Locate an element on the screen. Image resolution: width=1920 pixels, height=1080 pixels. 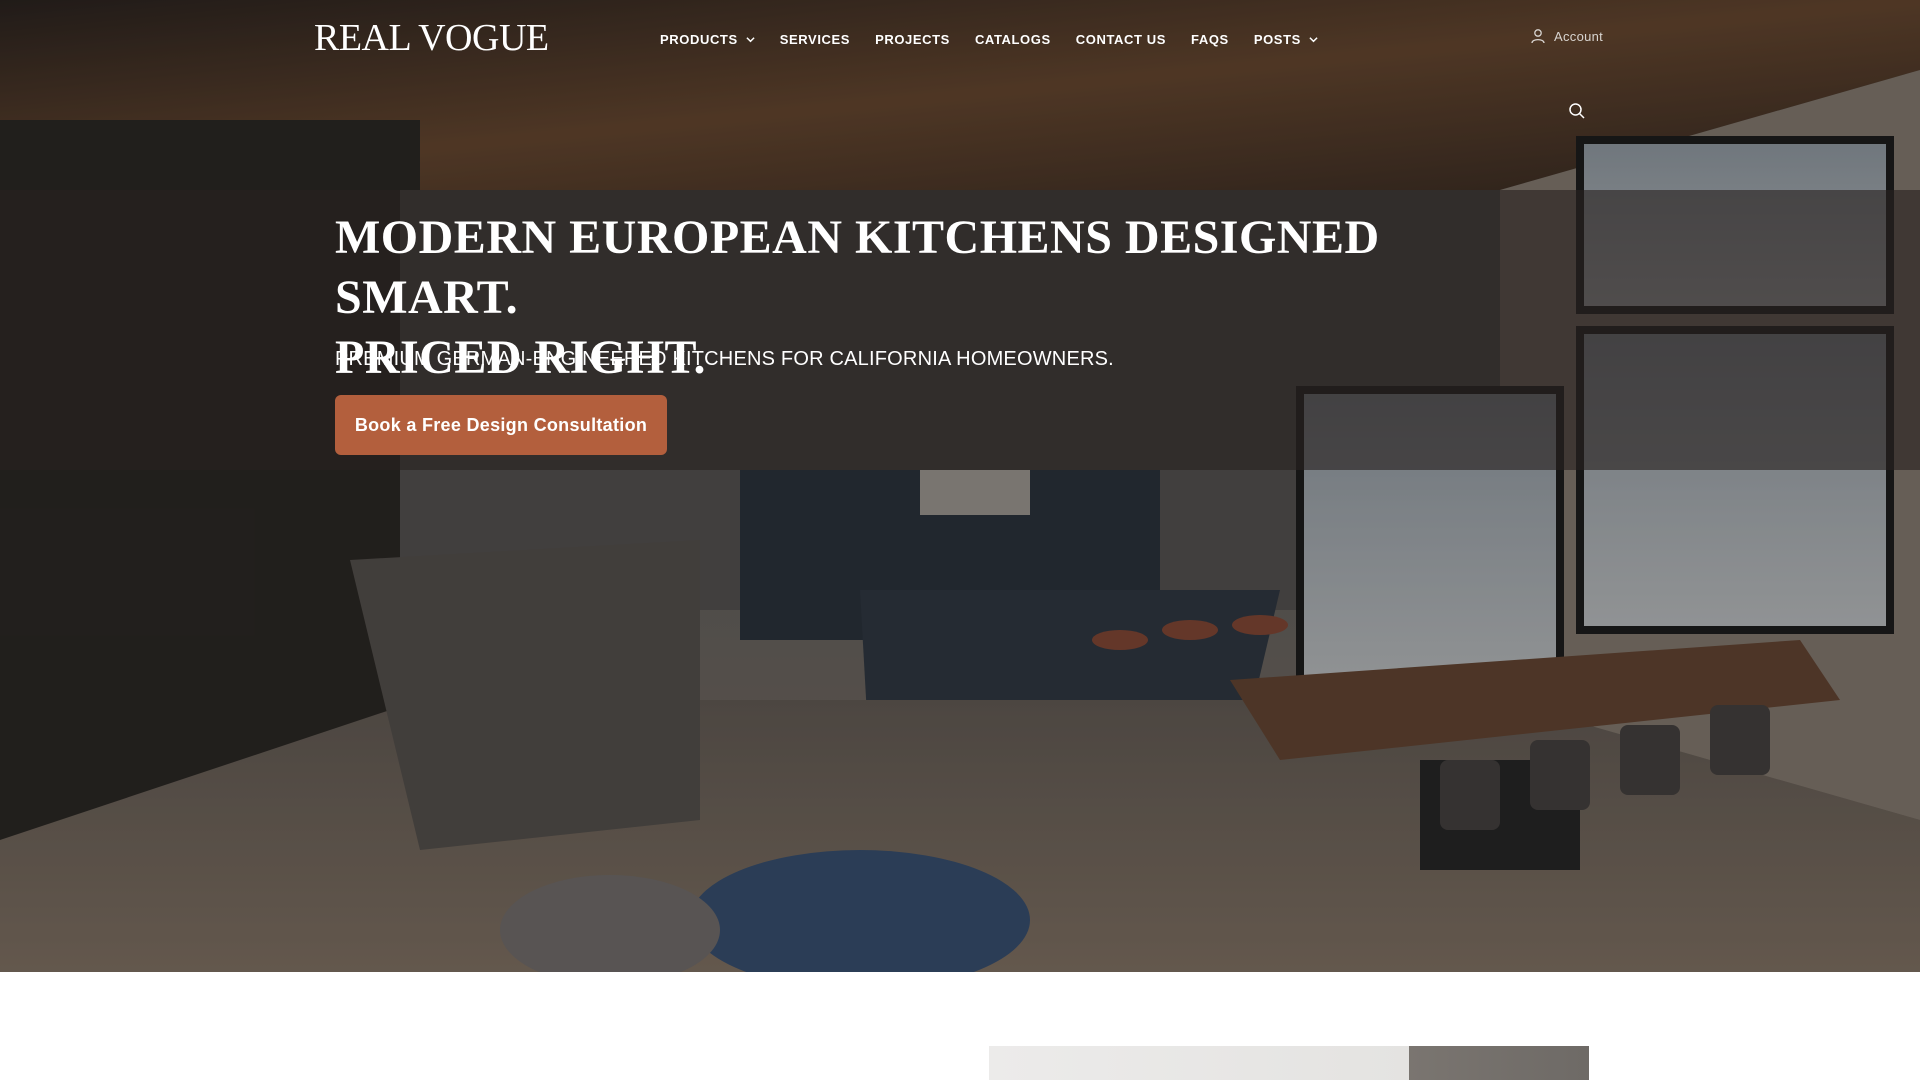
account-link: Account is located at coordinates (1566, 36).